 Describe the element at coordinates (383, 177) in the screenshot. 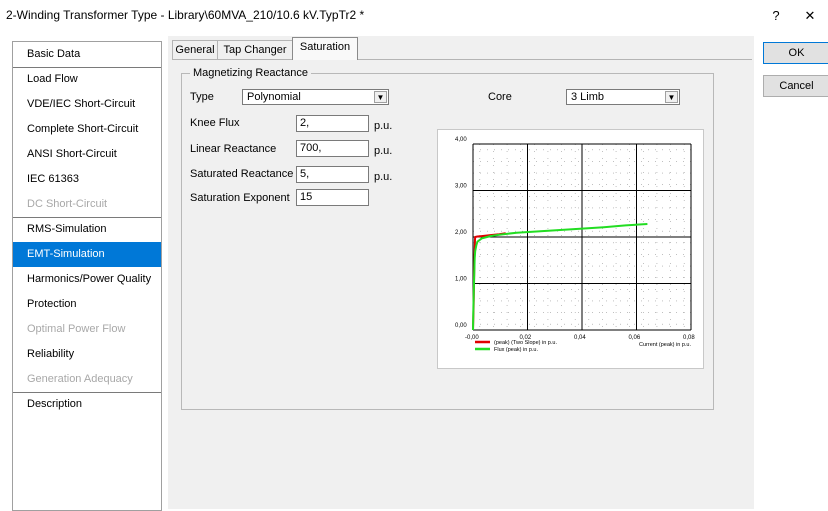

I see `saturated-reactance-unit: p.u.` at that location.